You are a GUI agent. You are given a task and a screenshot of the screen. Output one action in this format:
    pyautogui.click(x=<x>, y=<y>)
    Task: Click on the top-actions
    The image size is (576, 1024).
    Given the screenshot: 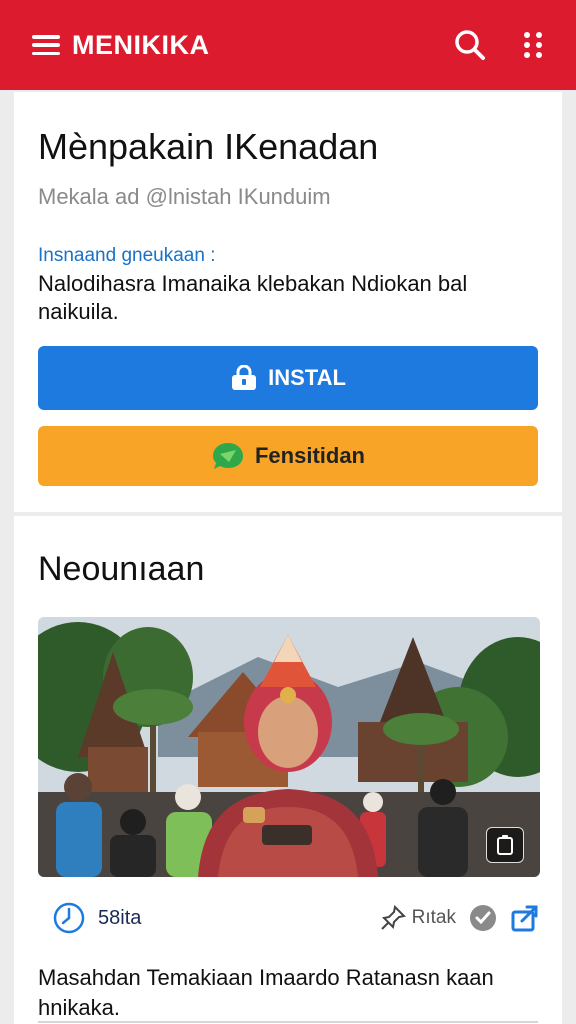 What is the action you would take?
    pyautogui.click(x=498, y=45)
    